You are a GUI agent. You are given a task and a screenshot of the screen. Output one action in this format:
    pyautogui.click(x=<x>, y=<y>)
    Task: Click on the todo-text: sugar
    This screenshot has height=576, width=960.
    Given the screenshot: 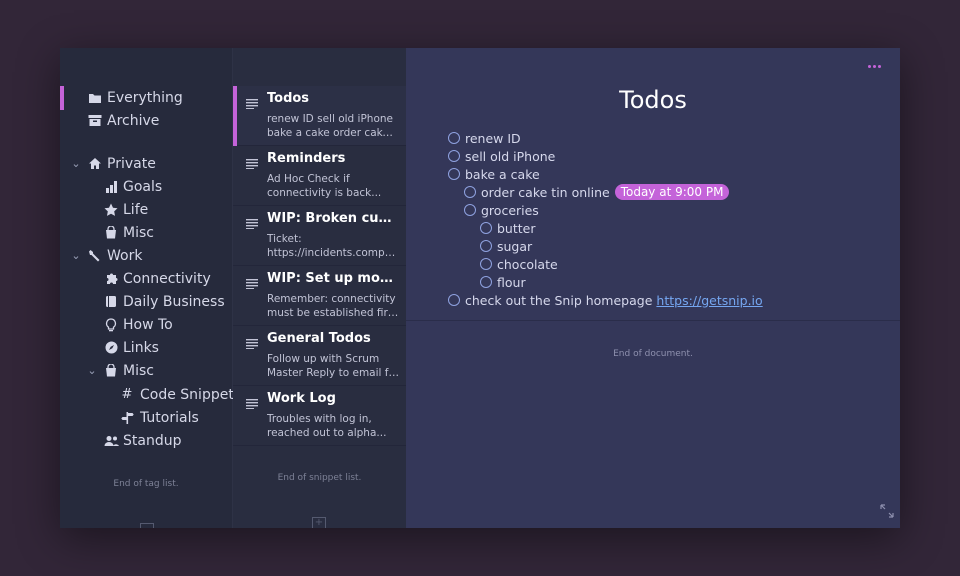 What is the action you would take?
    pyautogui.click(x=515, y=246)
    